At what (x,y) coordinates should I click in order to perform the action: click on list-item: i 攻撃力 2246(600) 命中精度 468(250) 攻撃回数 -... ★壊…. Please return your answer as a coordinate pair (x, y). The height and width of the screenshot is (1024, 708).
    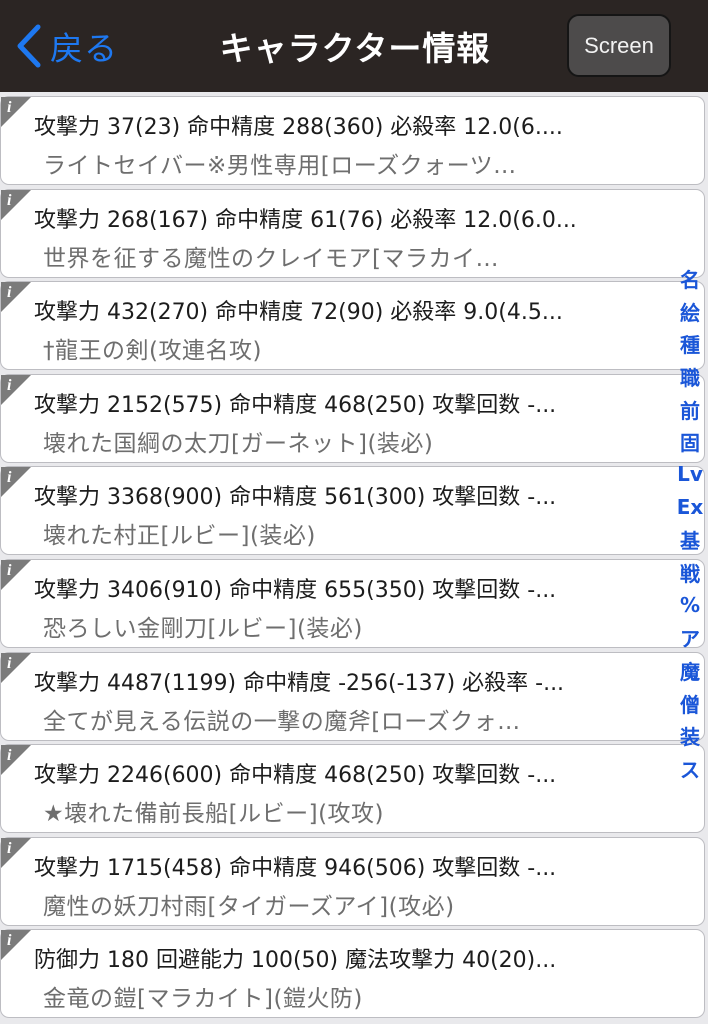
    Looking at the image, I should click on (352, 789).